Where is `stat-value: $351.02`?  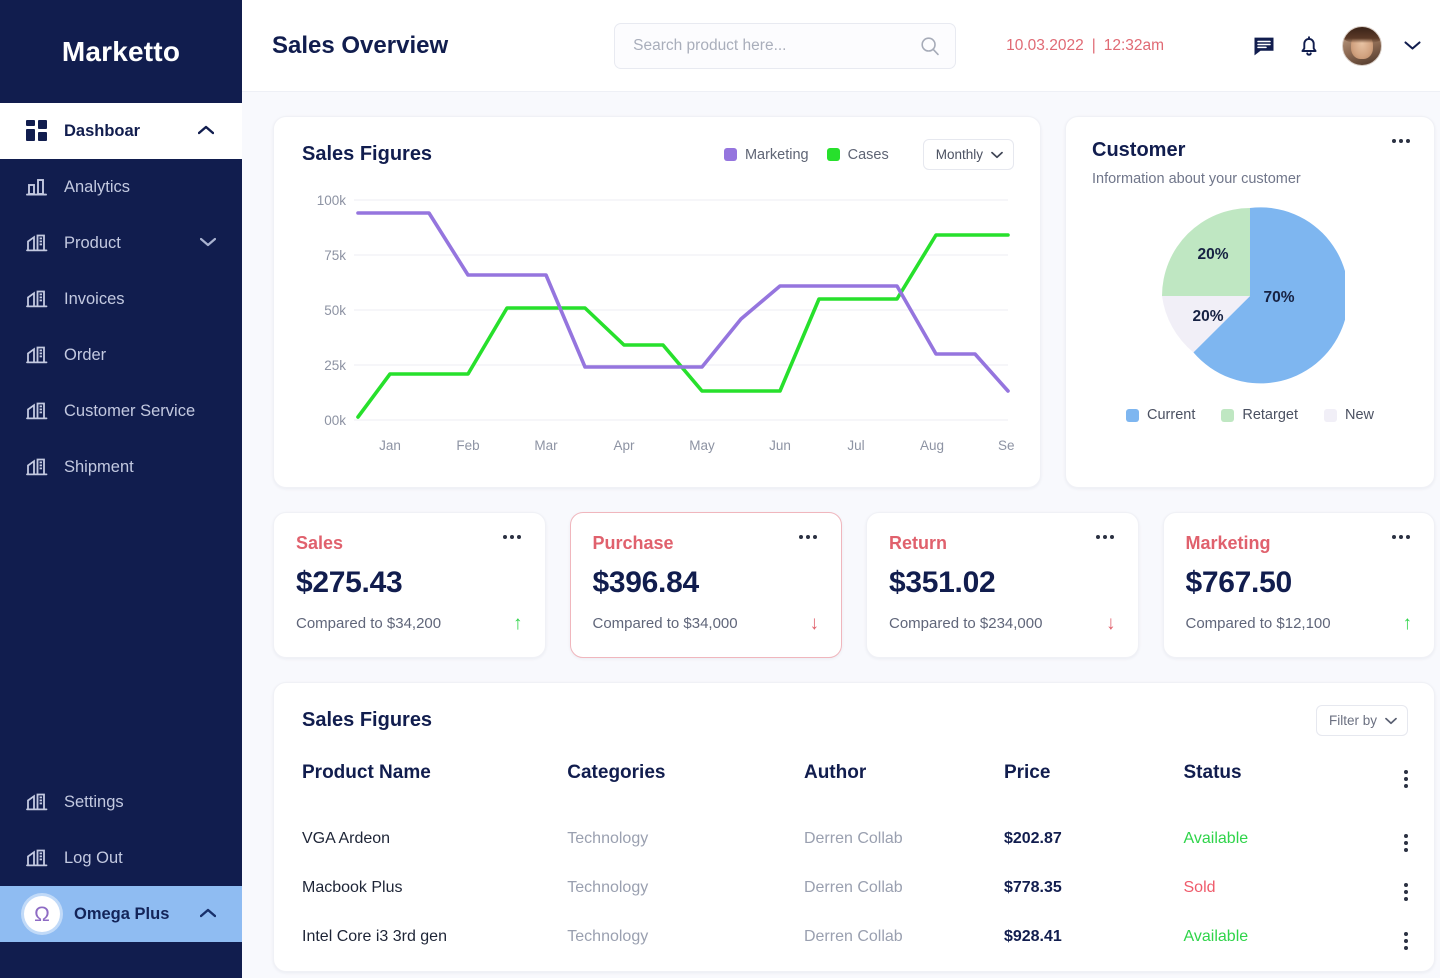 stat-value: $351.02 is located at coordinates (942, 582).